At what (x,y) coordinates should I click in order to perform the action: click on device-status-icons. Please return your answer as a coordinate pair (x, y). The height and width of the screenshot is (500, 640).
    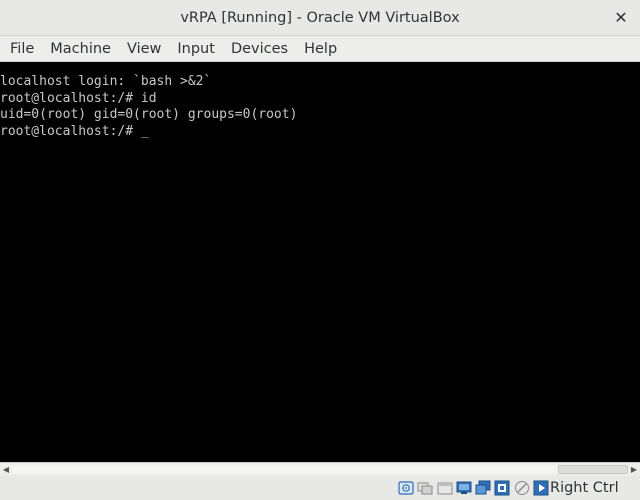
    Looking at the image, I should click on (475, 488).